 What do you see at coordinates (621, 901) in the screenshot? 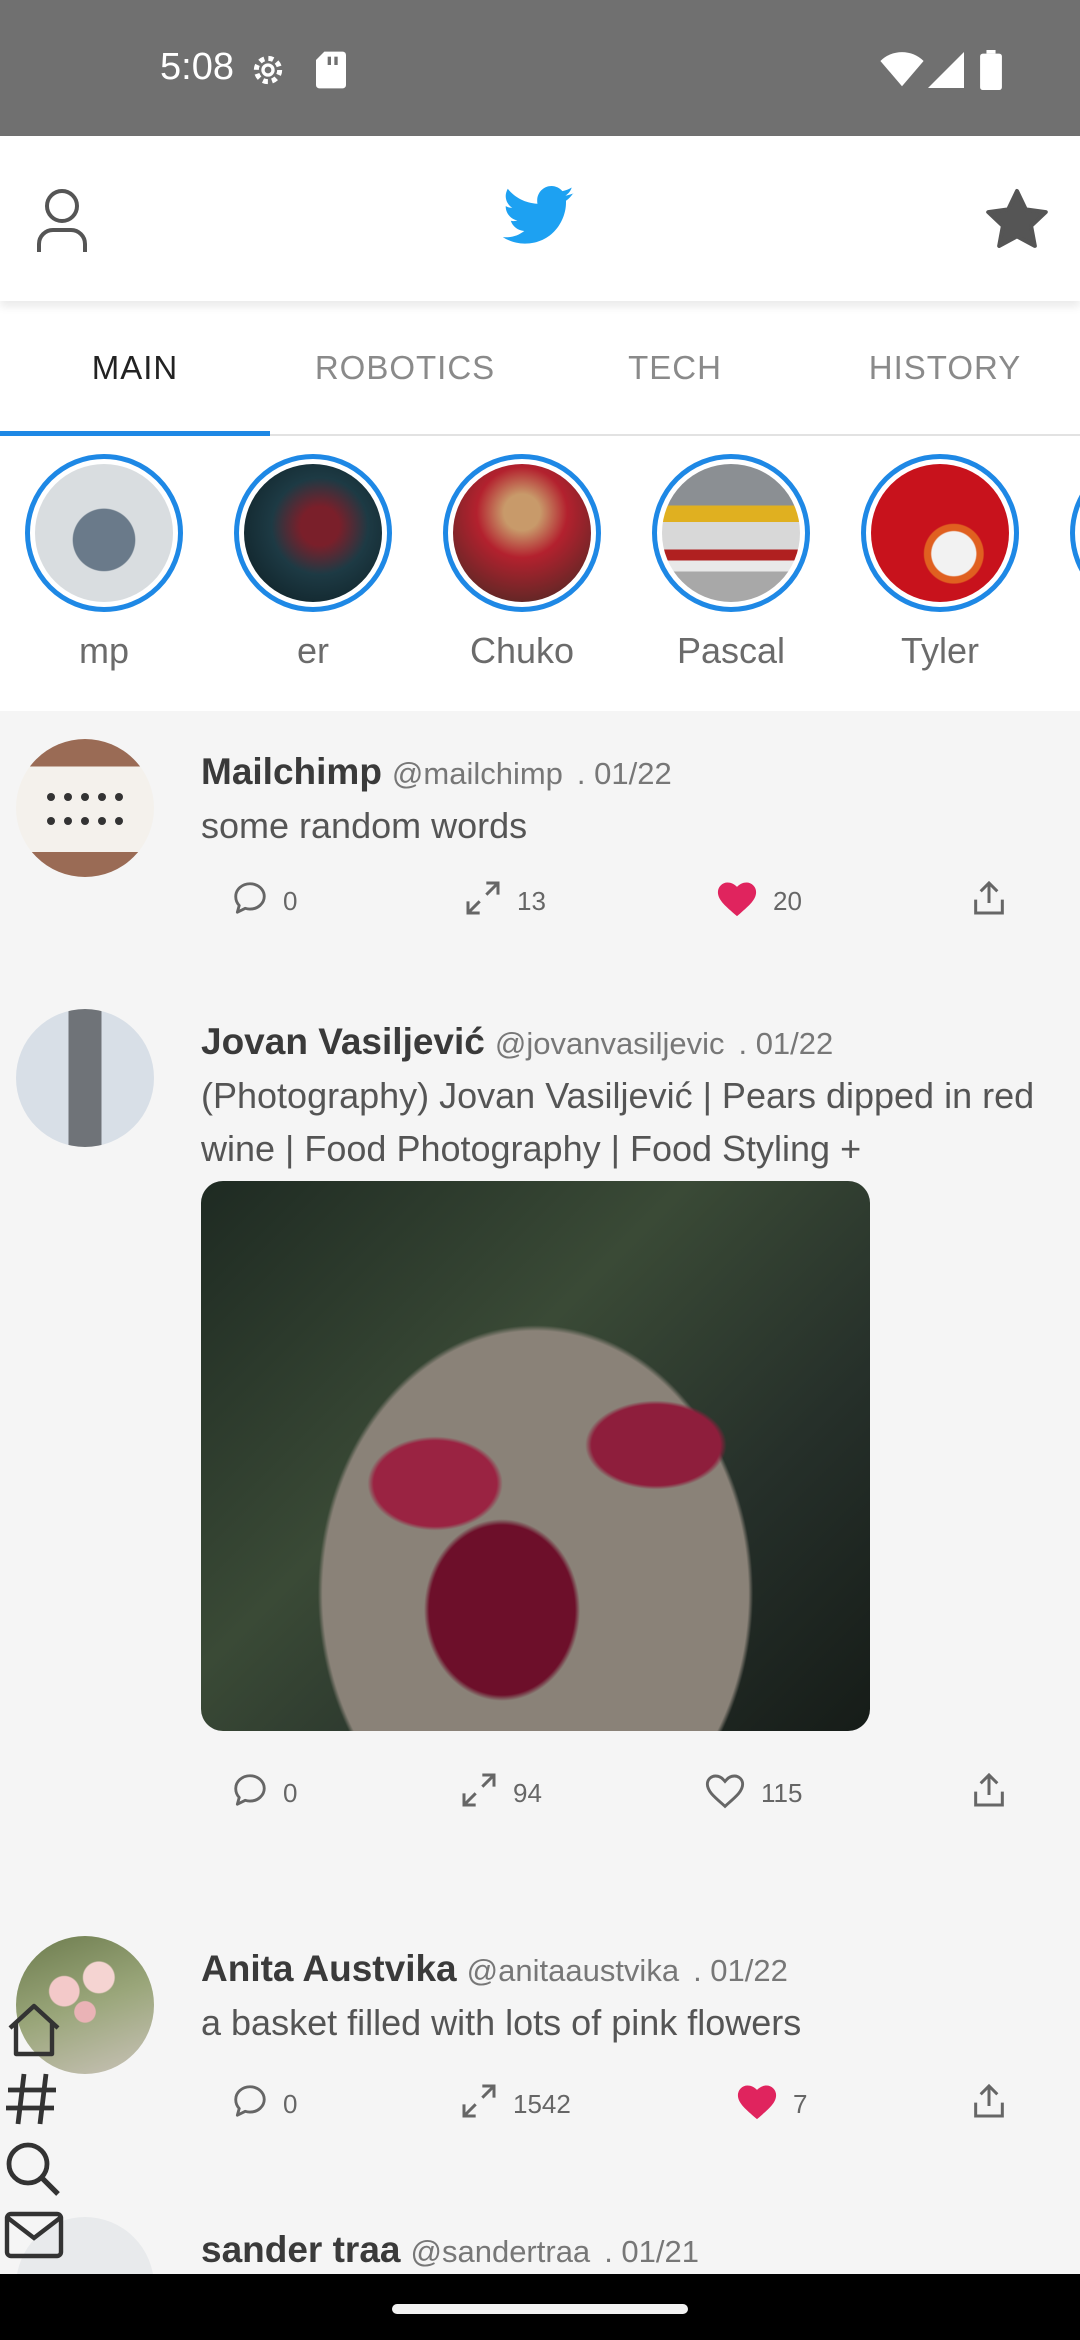
I see `tweet-actions: 0 13 20` at bounding box center [621, 901].